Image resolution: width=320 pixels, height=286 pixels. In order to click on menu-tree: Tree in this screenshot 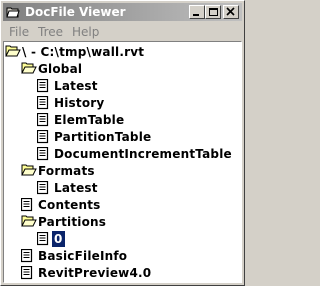, I will do `click(50, 32)`.